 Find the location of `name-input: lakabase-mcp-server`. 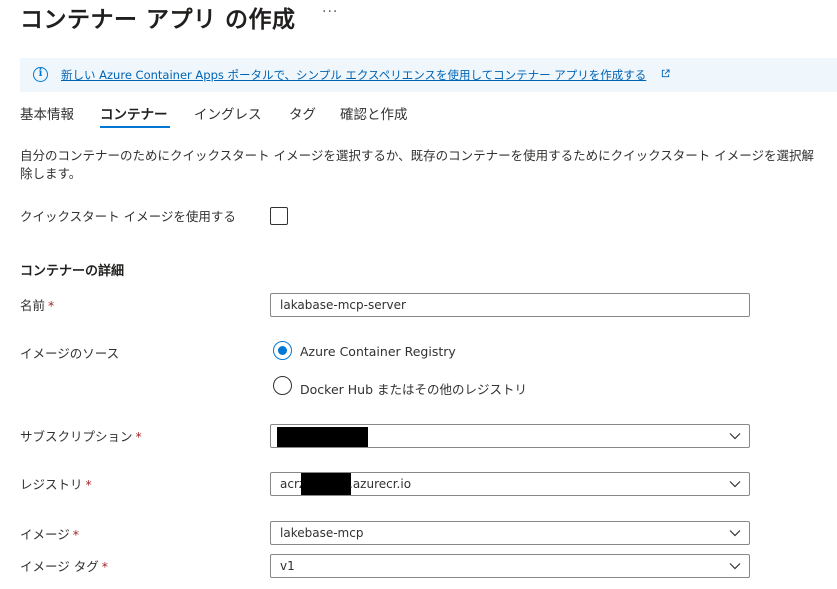

name-input: lakabase-mcp-server is located at coordinates (510, 305).